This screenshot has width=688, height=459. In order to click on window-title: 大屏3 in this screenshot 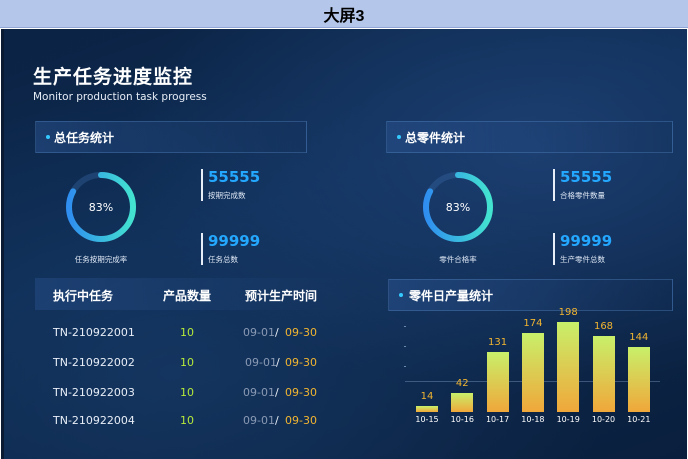, I will do `click(344, 16)`.